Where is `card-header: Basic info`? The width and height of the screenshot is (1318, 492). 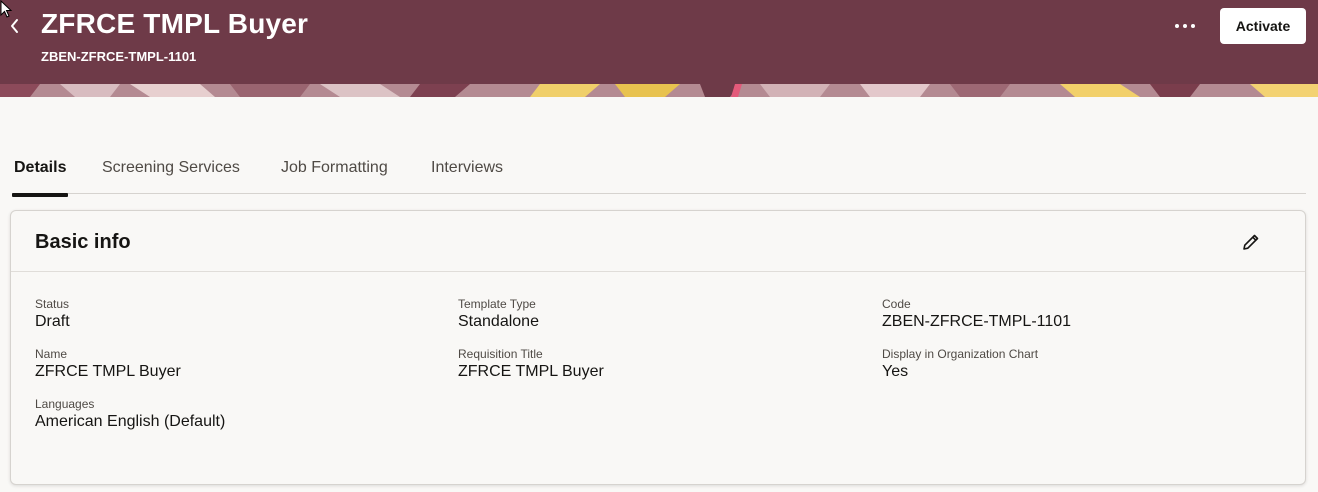
card-header: Basic info is located at coordinates (658, 241).